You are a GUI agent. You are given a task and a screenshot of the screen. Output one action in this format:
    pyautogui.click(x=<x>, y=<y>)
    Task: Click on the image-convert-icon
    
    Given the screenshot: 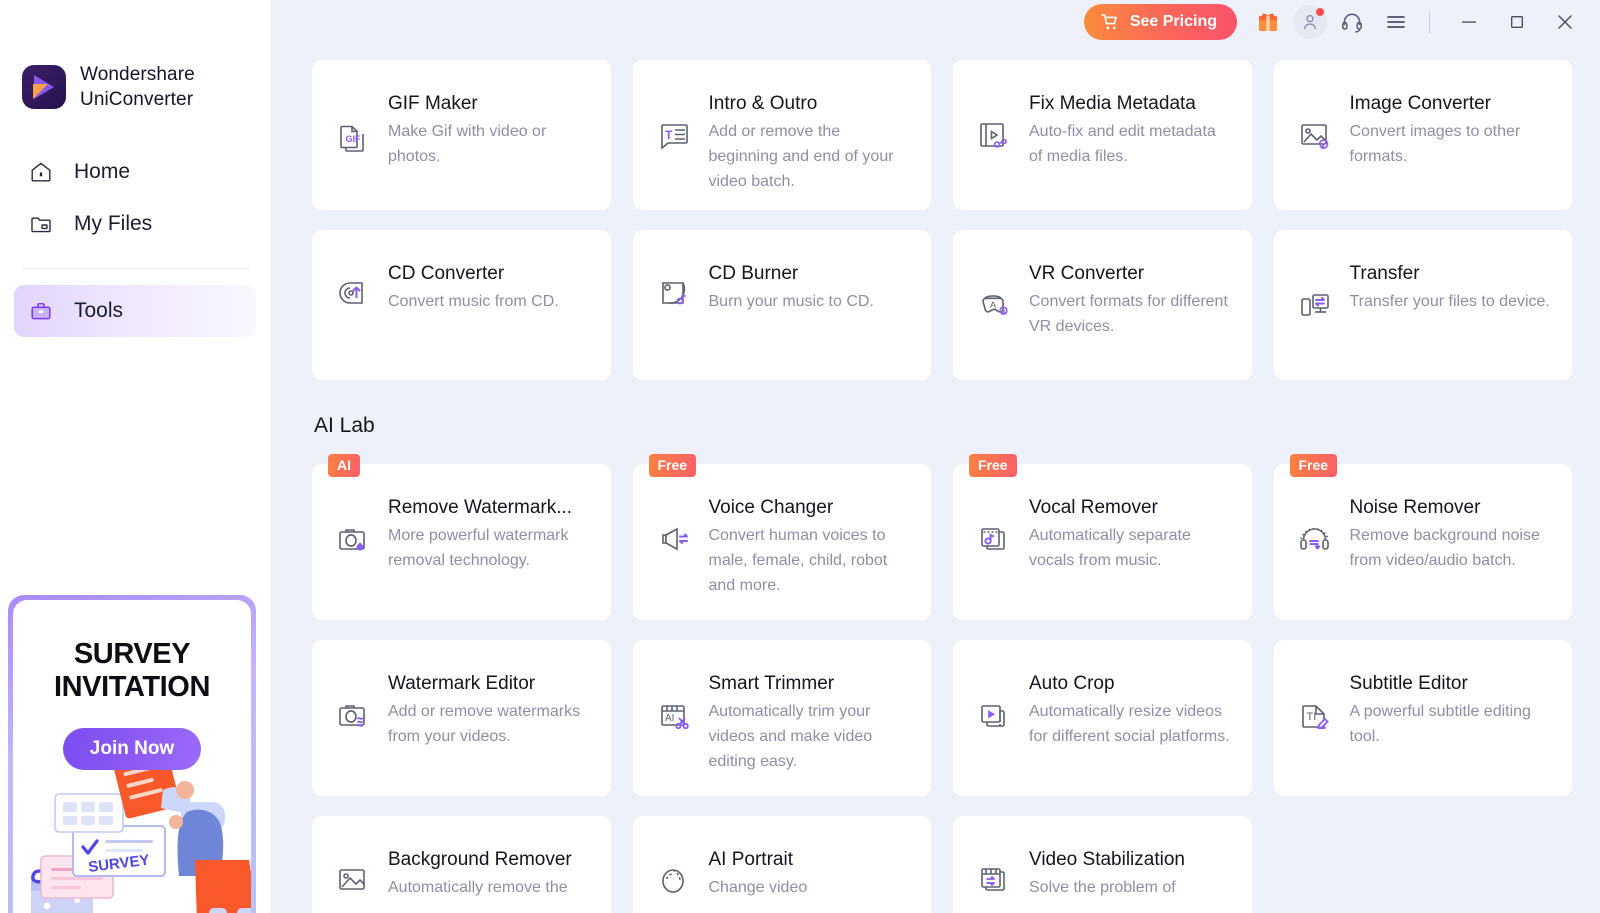 What is the action you would take?
    pyautogui.click(x=1315, y=135)
    